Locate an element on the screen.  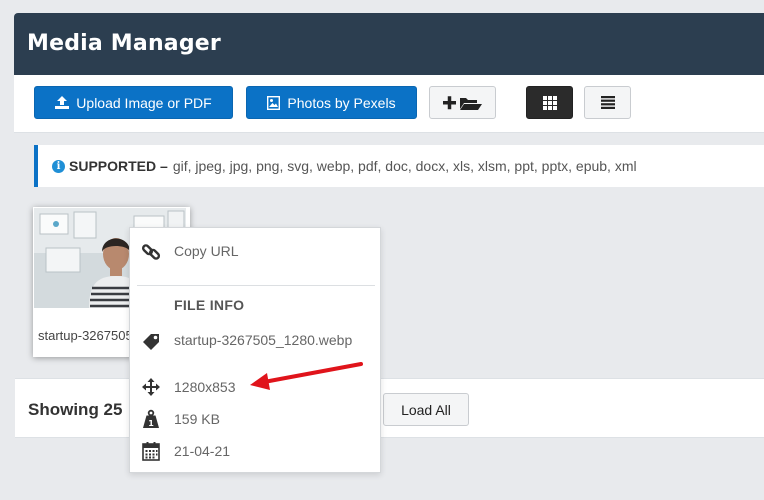
load-all-button: Load All is located at coordinates (426, 409).